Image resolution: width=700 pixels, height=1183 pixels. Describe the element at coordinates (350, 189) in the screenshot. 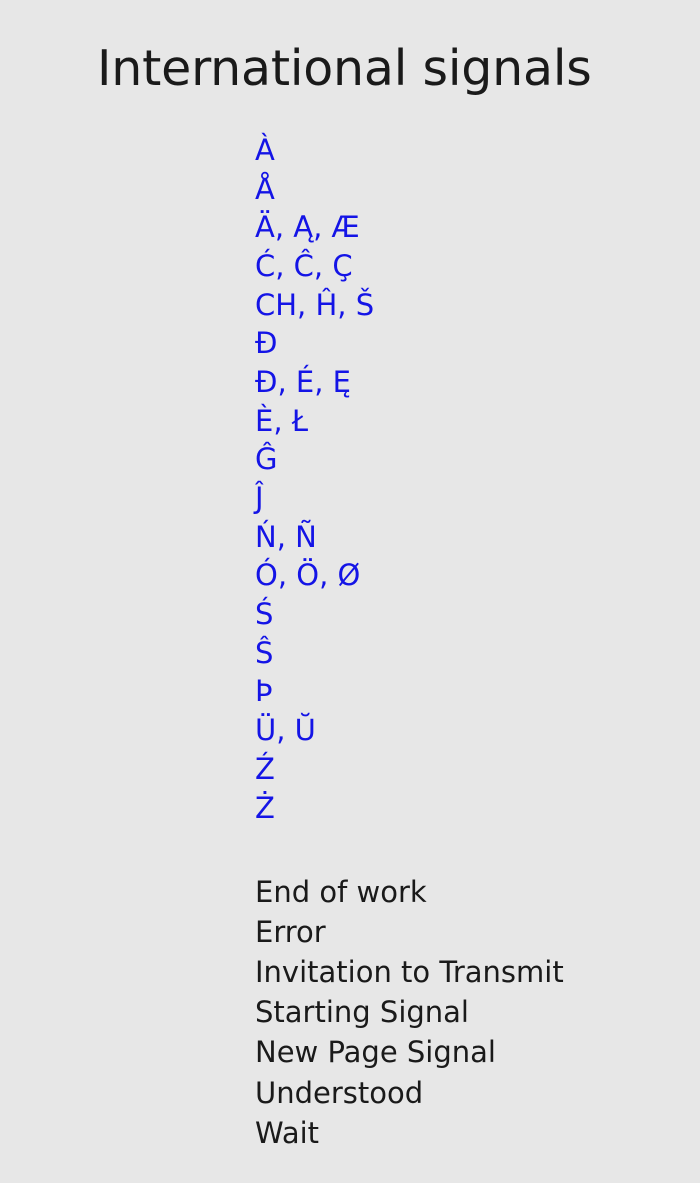

I see `morse-row: Å` at that location.